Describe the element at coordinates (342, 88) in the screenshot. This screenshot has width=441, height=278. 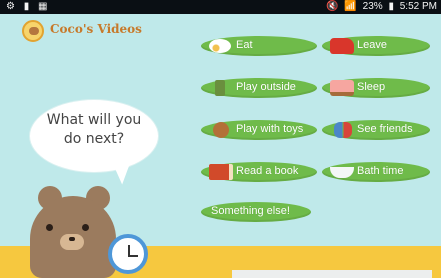
I see `bed-icon` at that location.